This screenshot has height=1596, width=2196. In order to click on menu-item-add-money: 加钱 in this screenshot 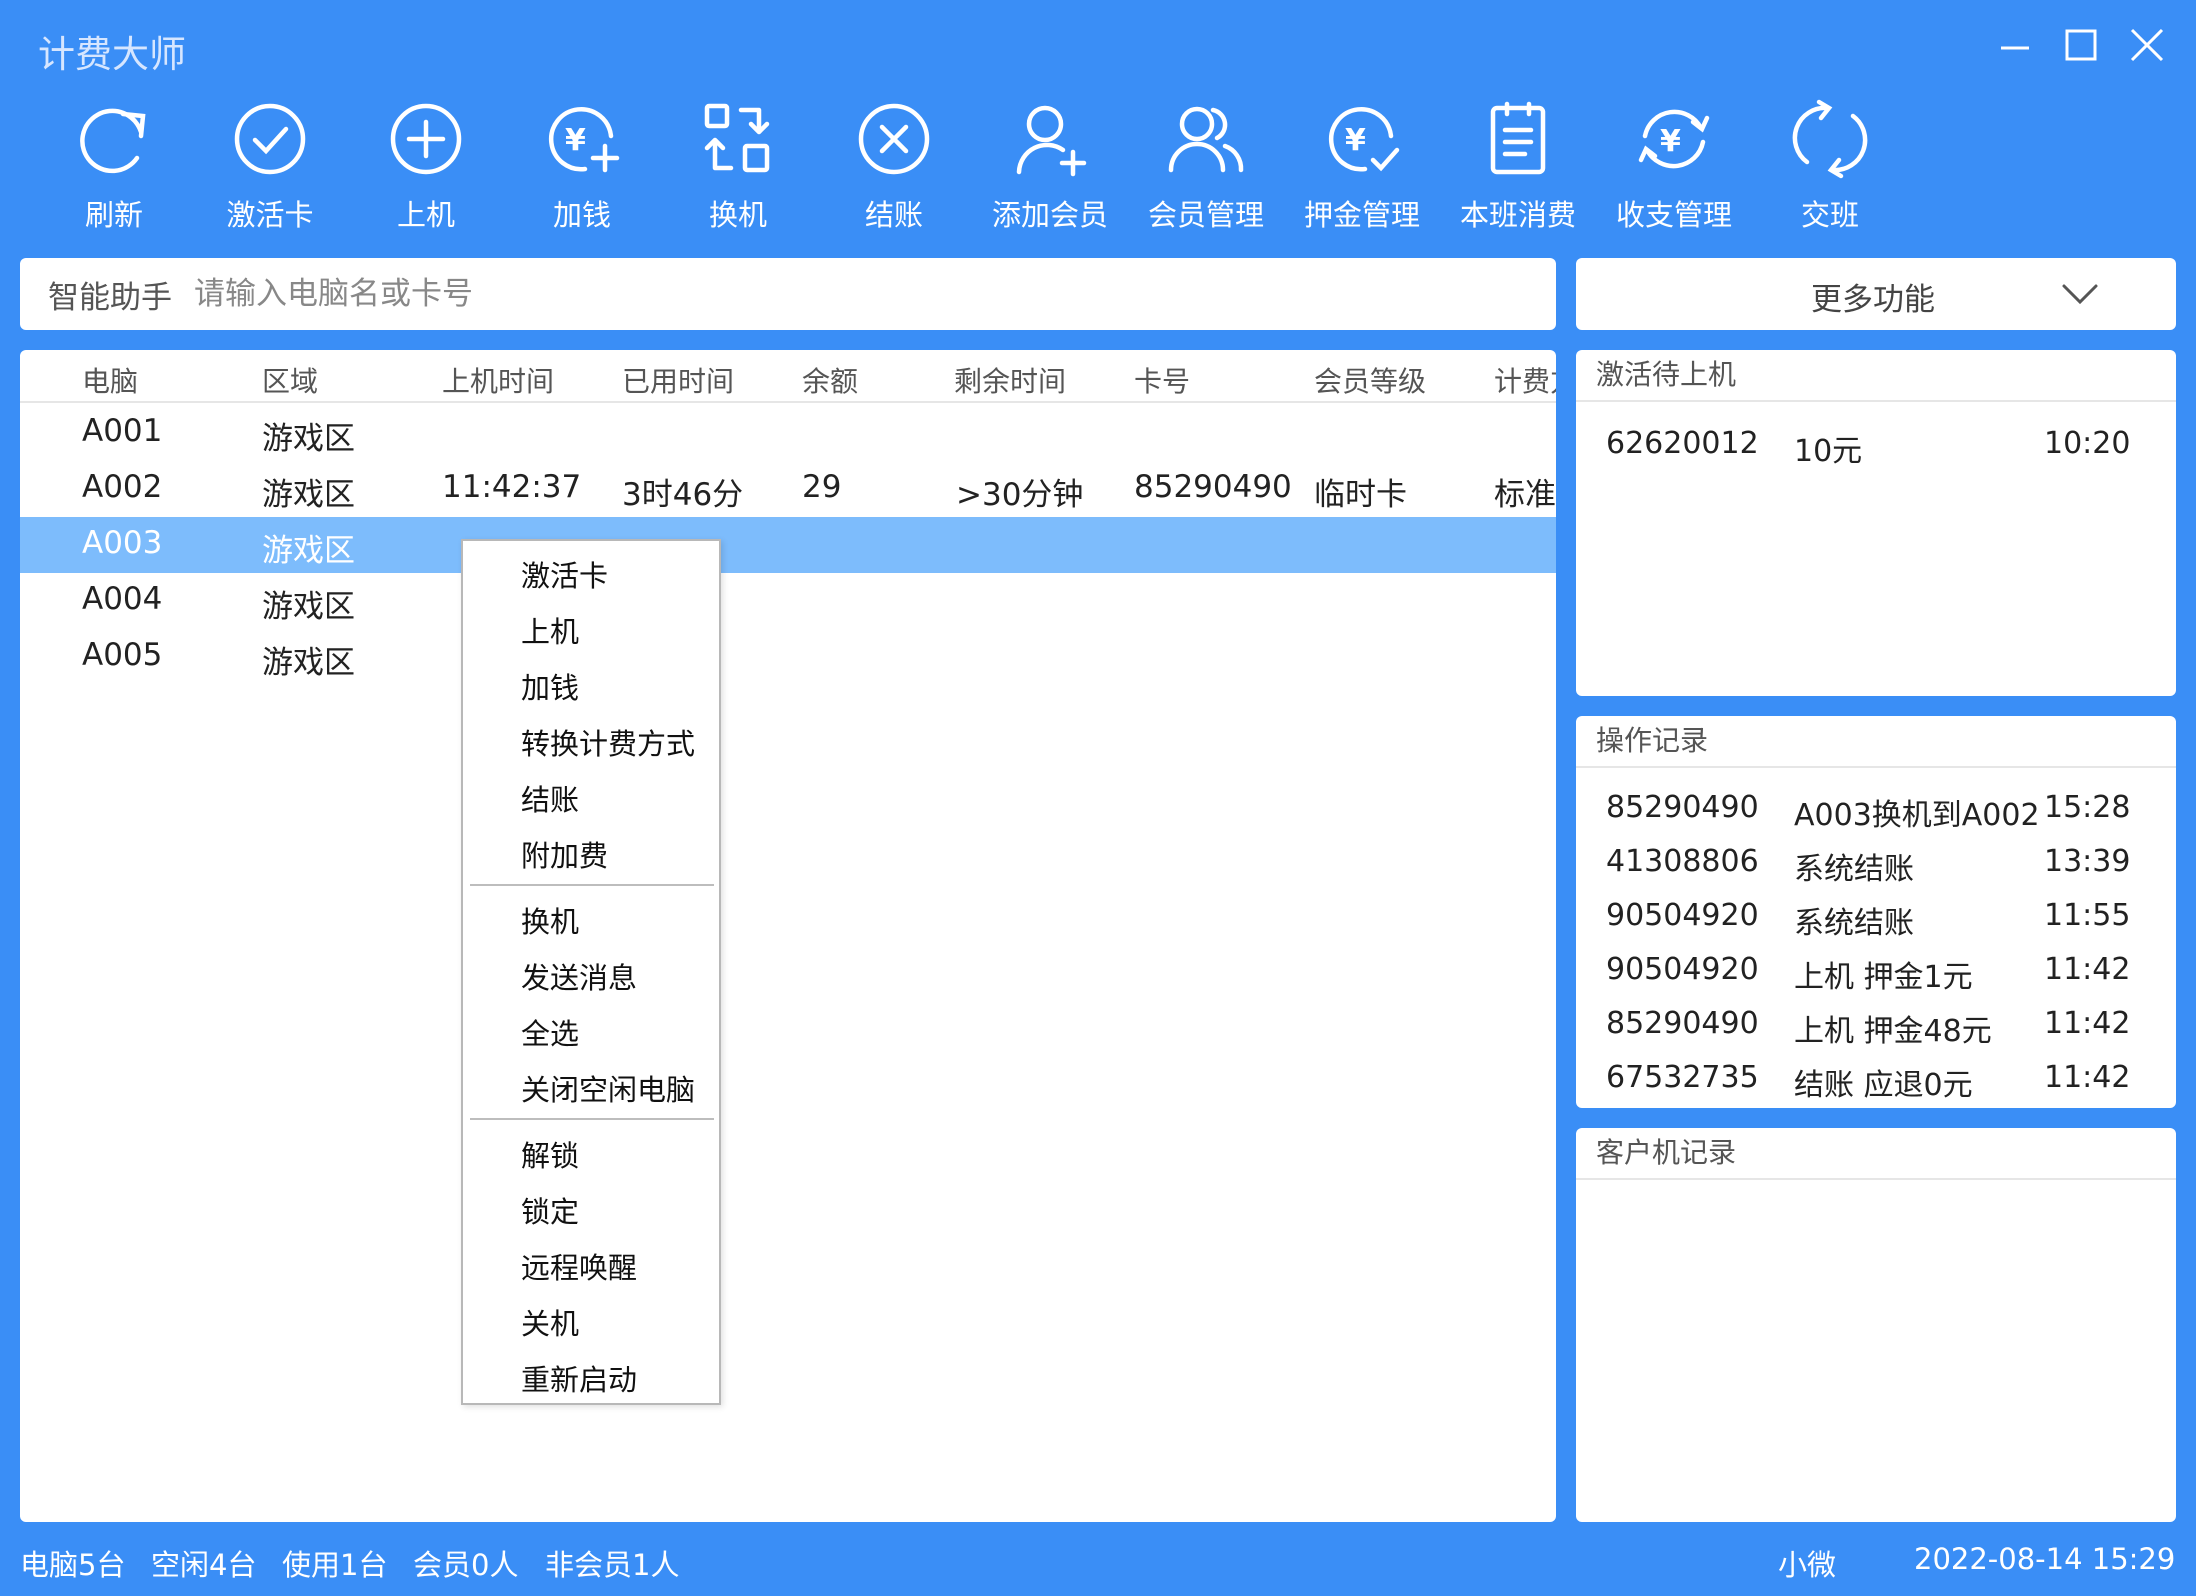, I will do `click(550, 686)`.